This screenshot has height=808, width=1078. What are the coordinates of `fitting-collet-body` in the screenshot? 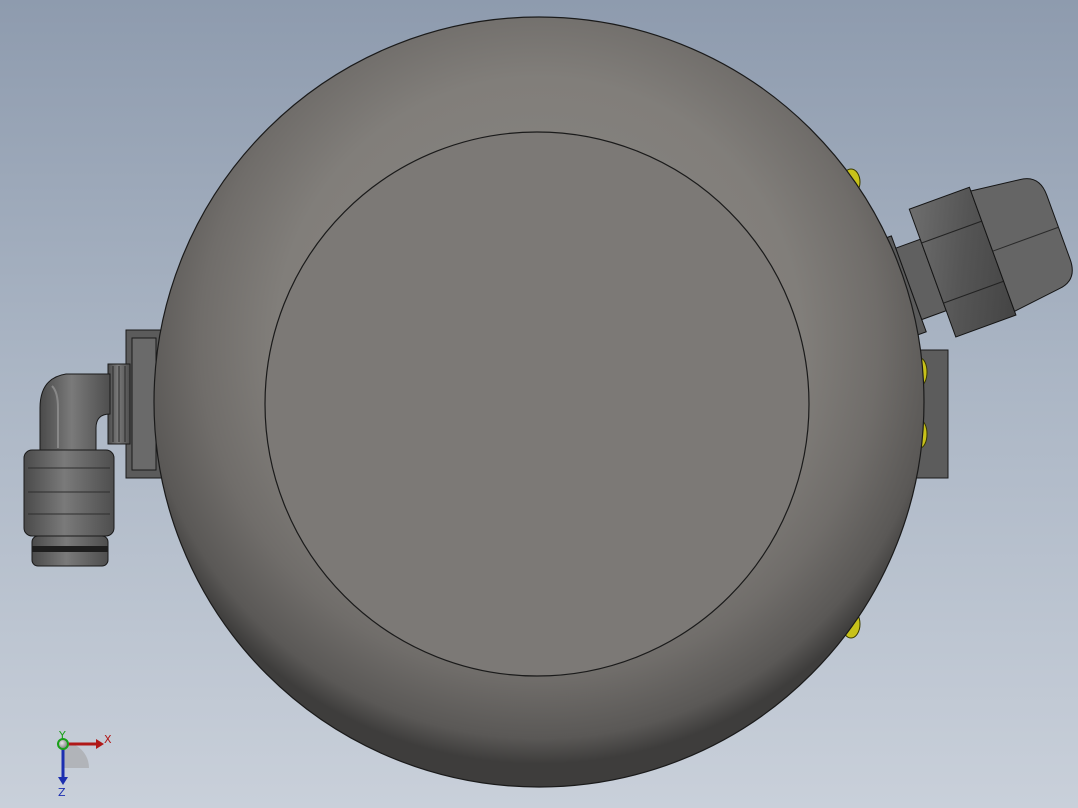 It's located at (69, 493).